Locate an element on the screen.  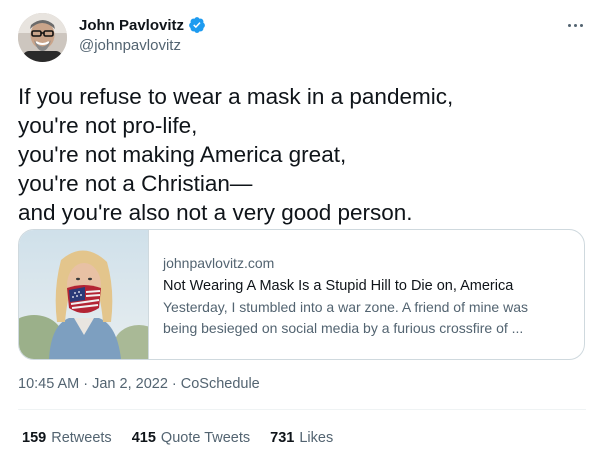
tweet-stats: 159 Retweets 415 Quote Tweets 731 Likes is located at coordinates (177, 438).